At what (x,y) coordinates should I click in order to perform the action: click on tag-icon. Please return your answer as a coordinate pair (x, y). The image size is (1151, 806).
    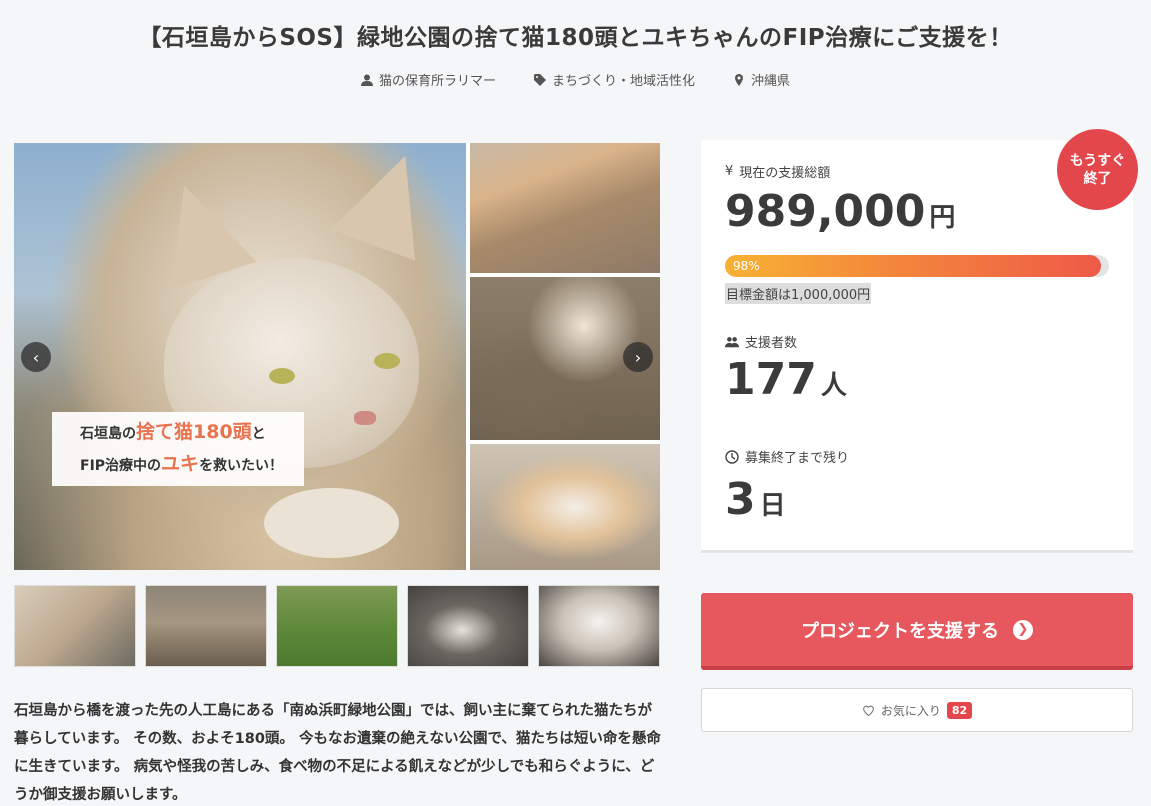
    Looking at the image, I should click on (539, 79).